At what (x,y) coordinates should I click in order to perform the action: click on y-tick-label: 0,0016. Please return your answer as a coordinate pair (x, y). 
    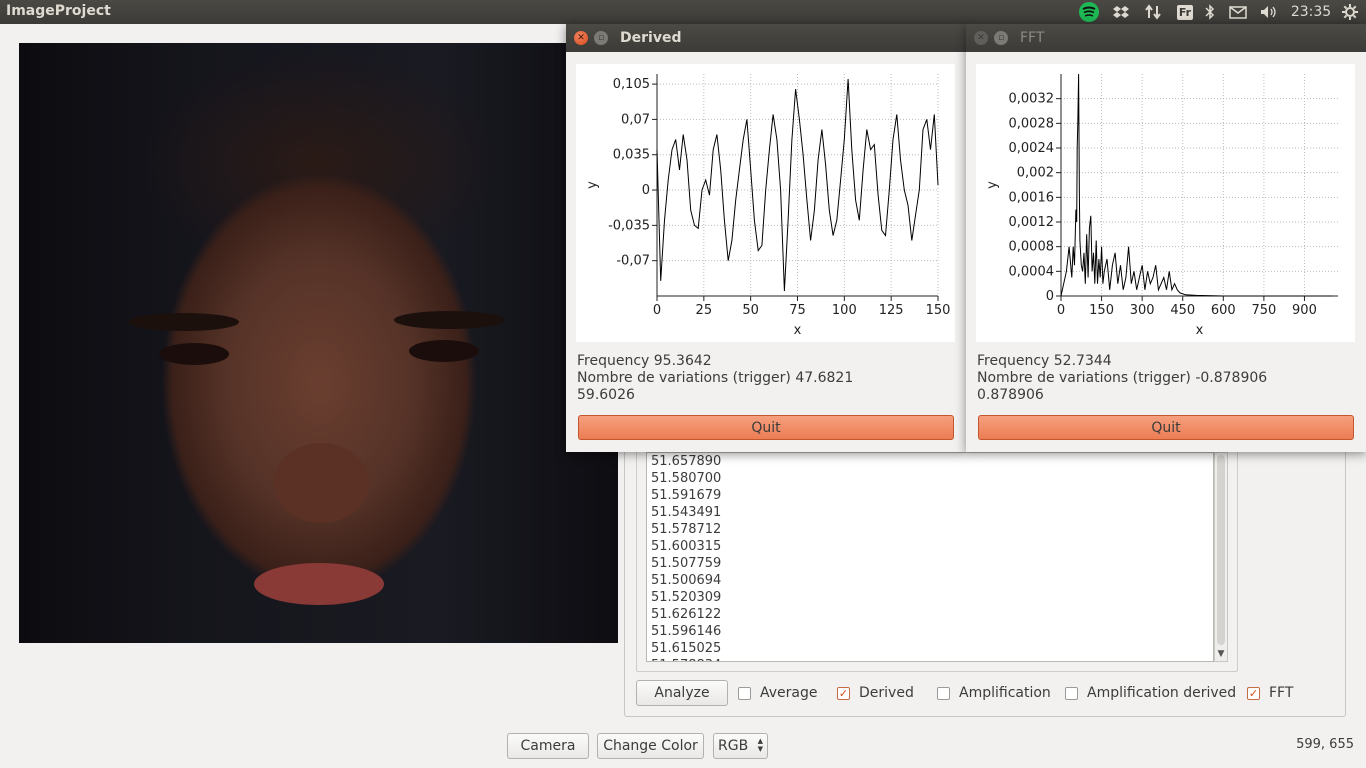
    Looking at the image, I should click on (1032, 197).